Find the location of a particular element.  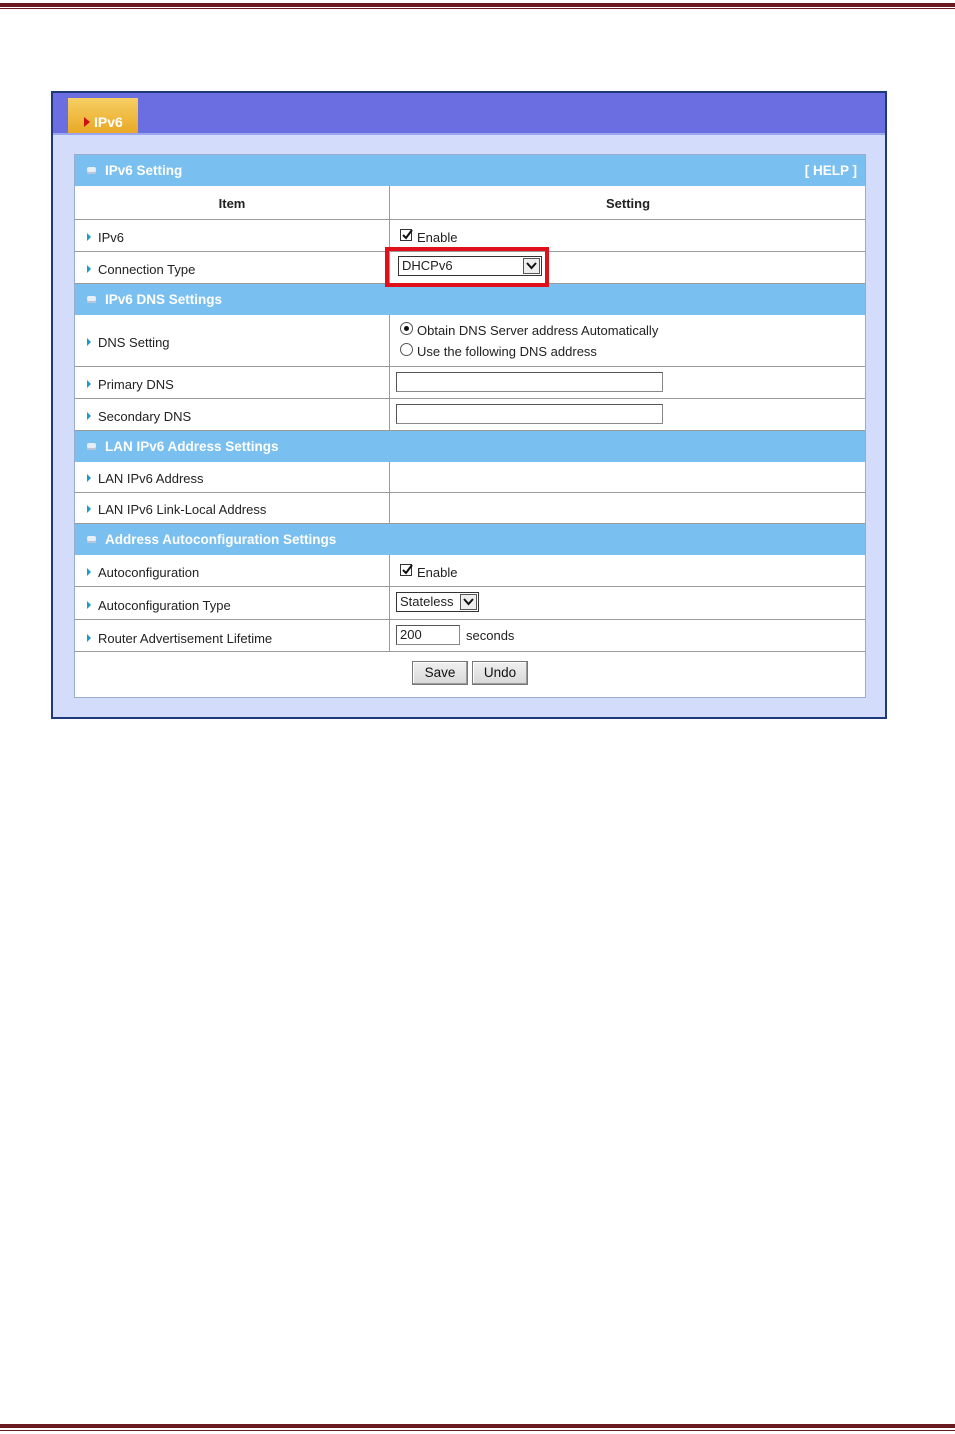

row-autoconfiguration-type-item: Autoconfiguration Type is located at coordinates (232, 603).